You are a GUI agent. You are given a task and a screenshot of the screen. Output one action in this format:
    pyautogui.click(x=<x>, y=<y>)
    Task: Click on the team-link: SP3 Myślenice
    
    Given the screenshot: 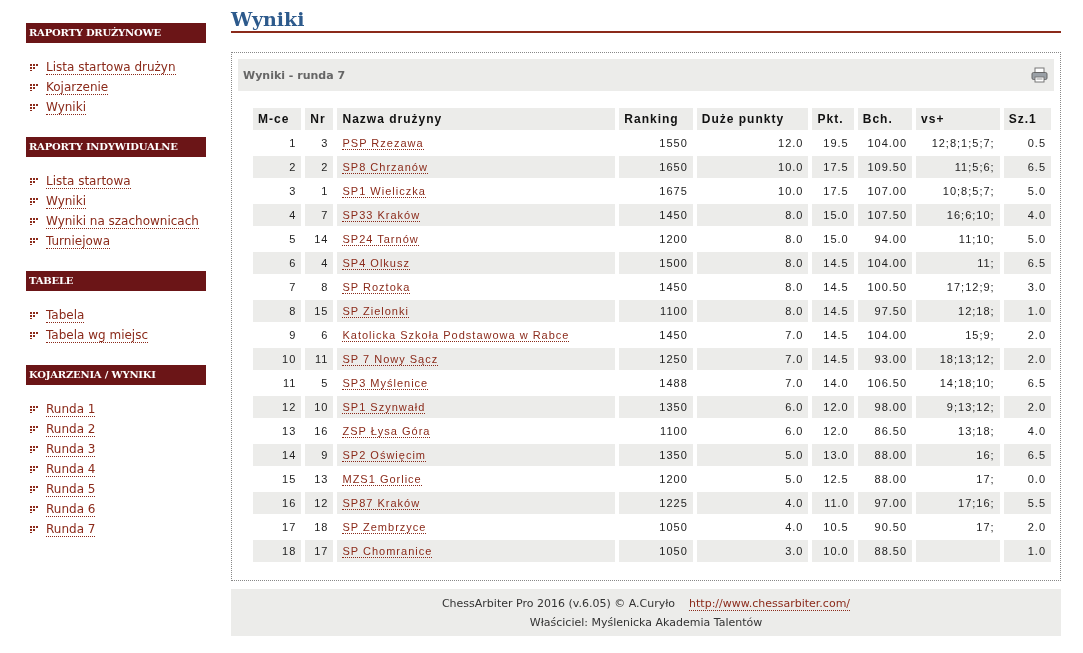 What is the action you would take?
    pyautogui.click(x=385, y=383)
    